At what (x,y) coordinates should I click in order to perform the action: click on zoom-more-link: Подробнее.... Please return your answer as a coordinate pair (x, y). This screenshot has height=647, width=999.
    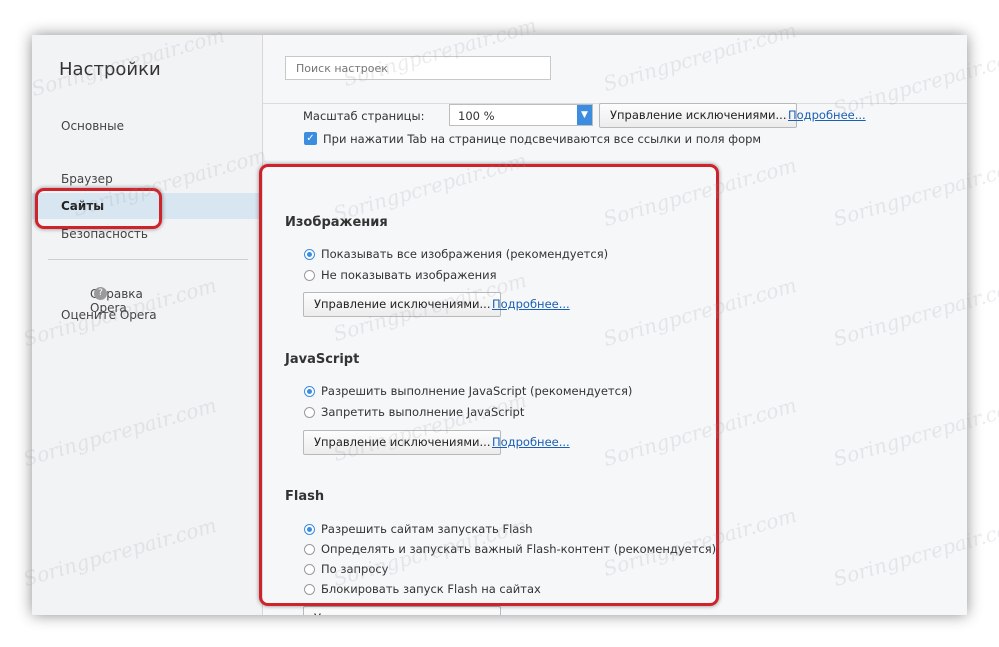
    Looking at the image, I should click on (827, 115).